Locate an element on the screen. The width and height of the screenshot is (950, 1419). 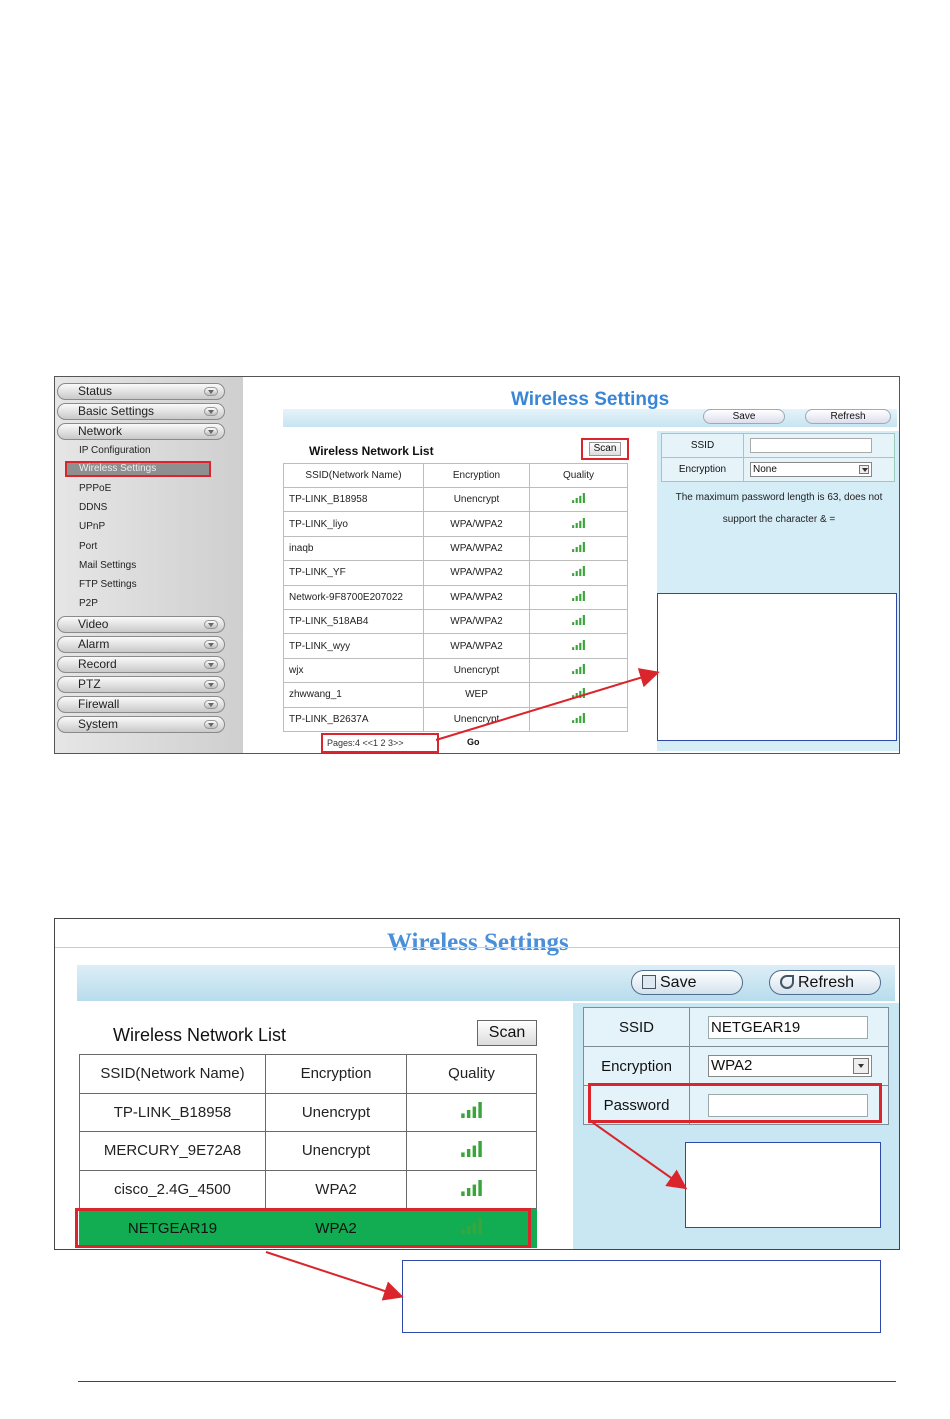
arrow-row-to-callout is located at coordinates (334, 1276).